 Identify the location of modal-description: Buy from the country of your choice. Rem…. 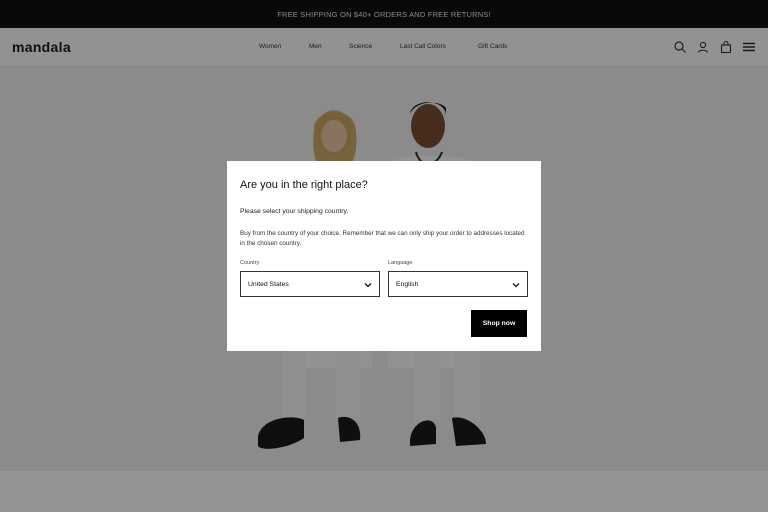
(382, 238).